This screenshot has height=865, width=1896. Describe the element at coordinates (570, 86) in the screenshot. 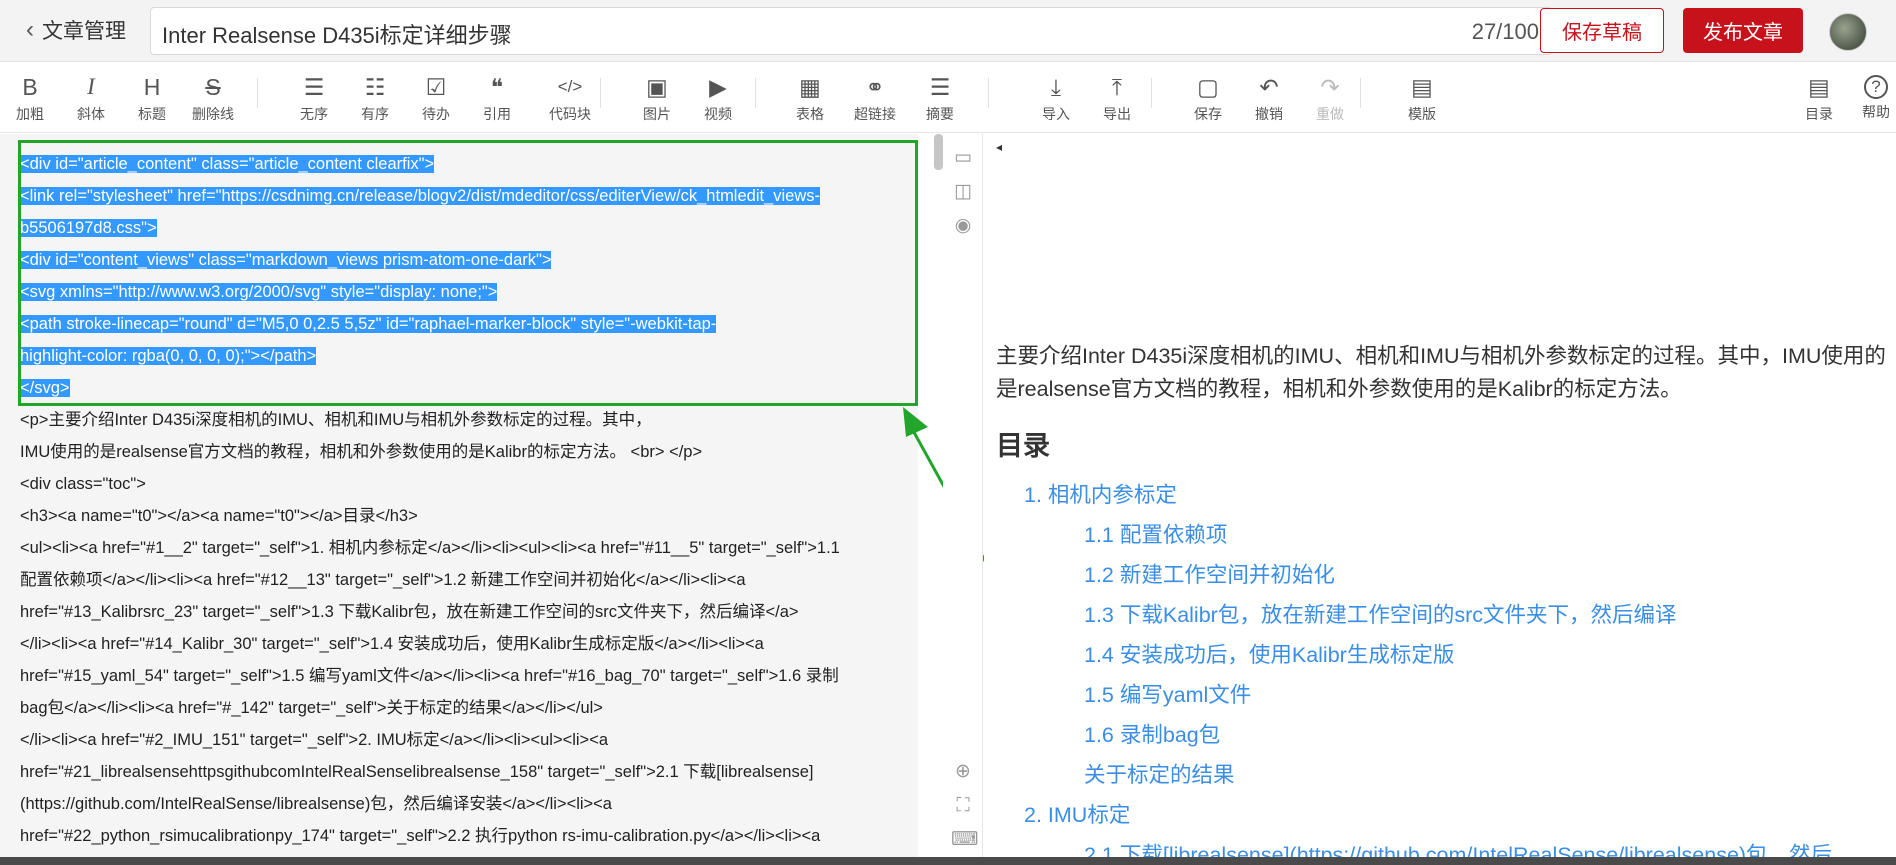

I see `code-block-icon: </>` at that location.